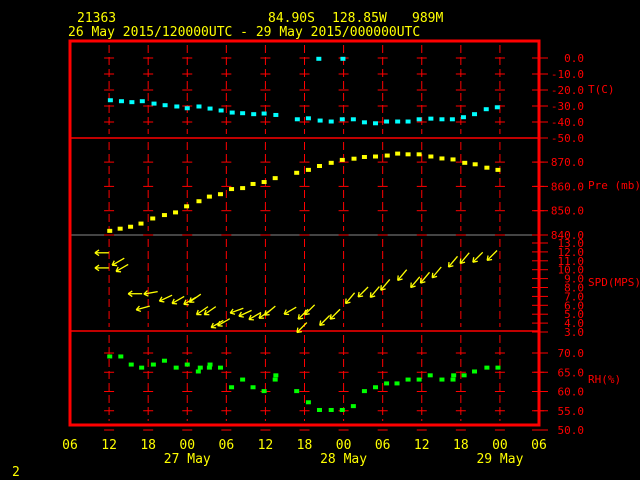 The image size is (640, 480). I want to click on y-tick-label: 860.0, so click(567, 186).